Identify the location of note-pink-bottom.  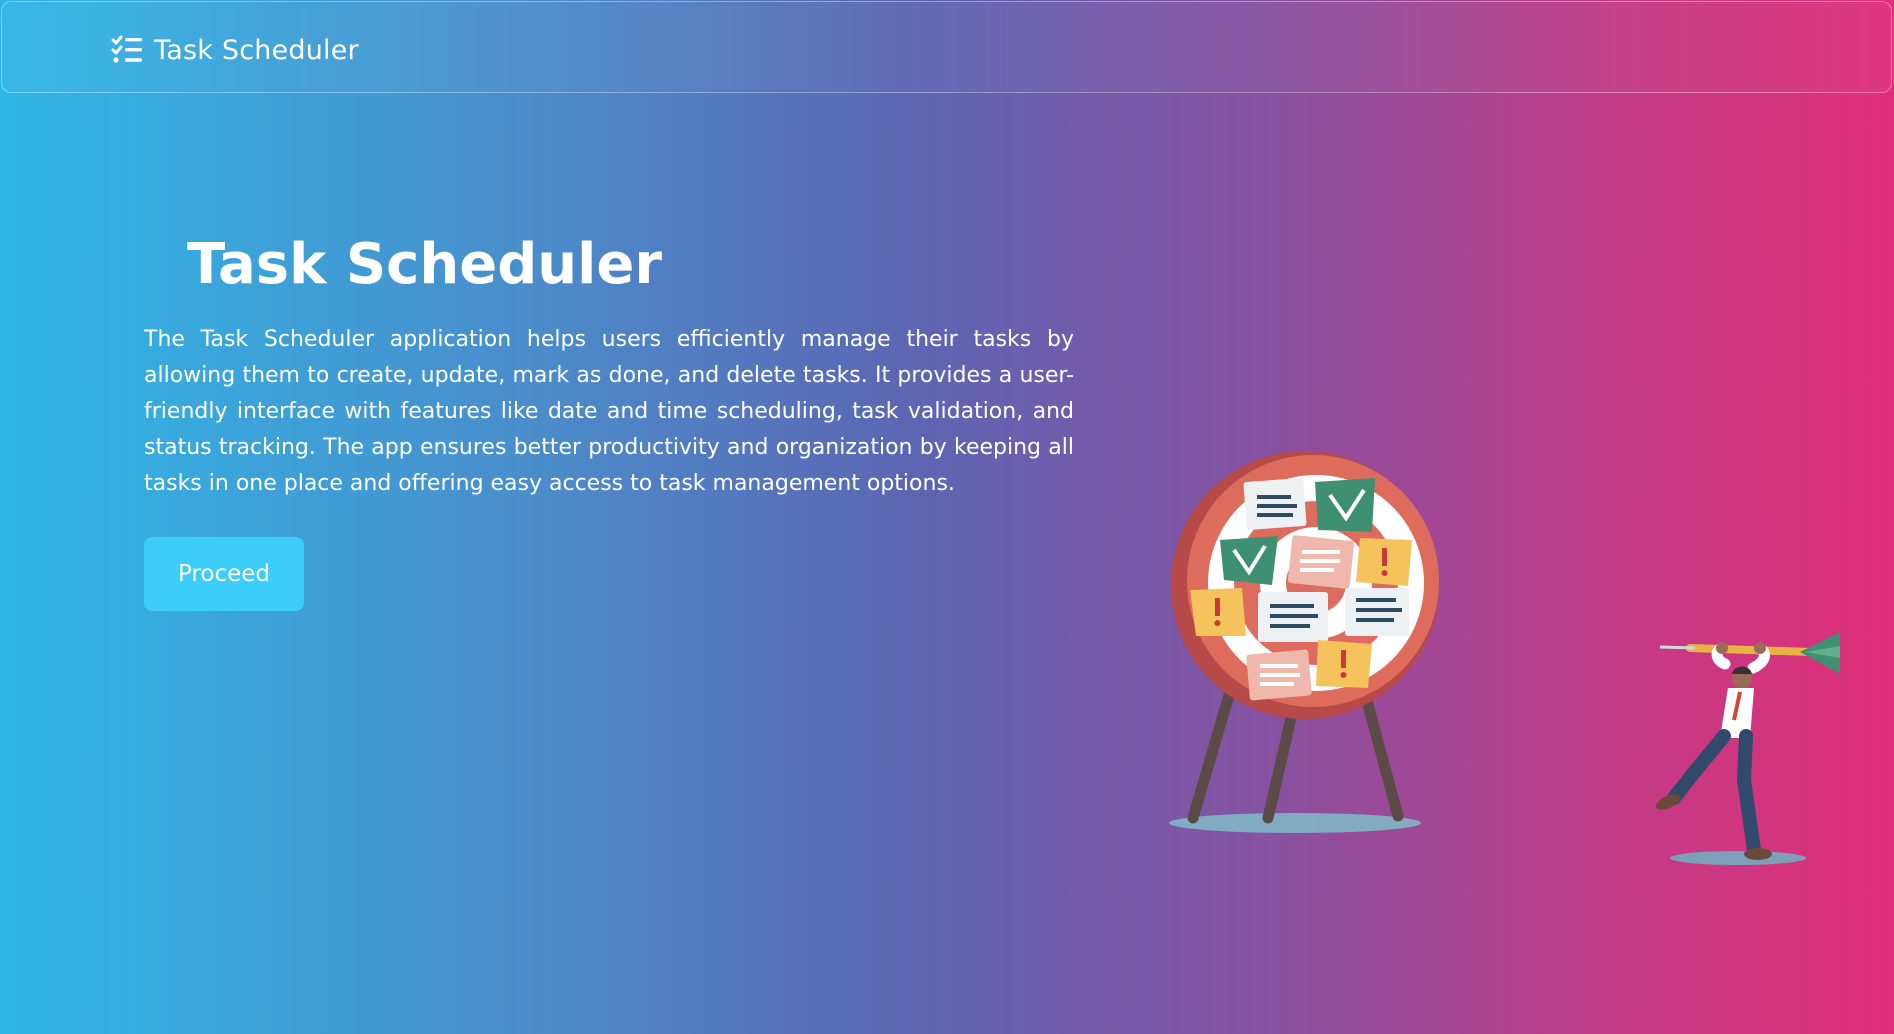
(1279, 675).